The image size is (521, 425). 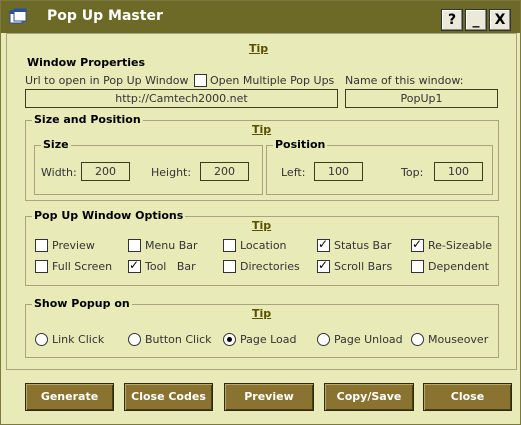 What do you see at coordinates (41, 339) in the screenshot?
I see `radio-link-click` at bounding box center [41, 339].